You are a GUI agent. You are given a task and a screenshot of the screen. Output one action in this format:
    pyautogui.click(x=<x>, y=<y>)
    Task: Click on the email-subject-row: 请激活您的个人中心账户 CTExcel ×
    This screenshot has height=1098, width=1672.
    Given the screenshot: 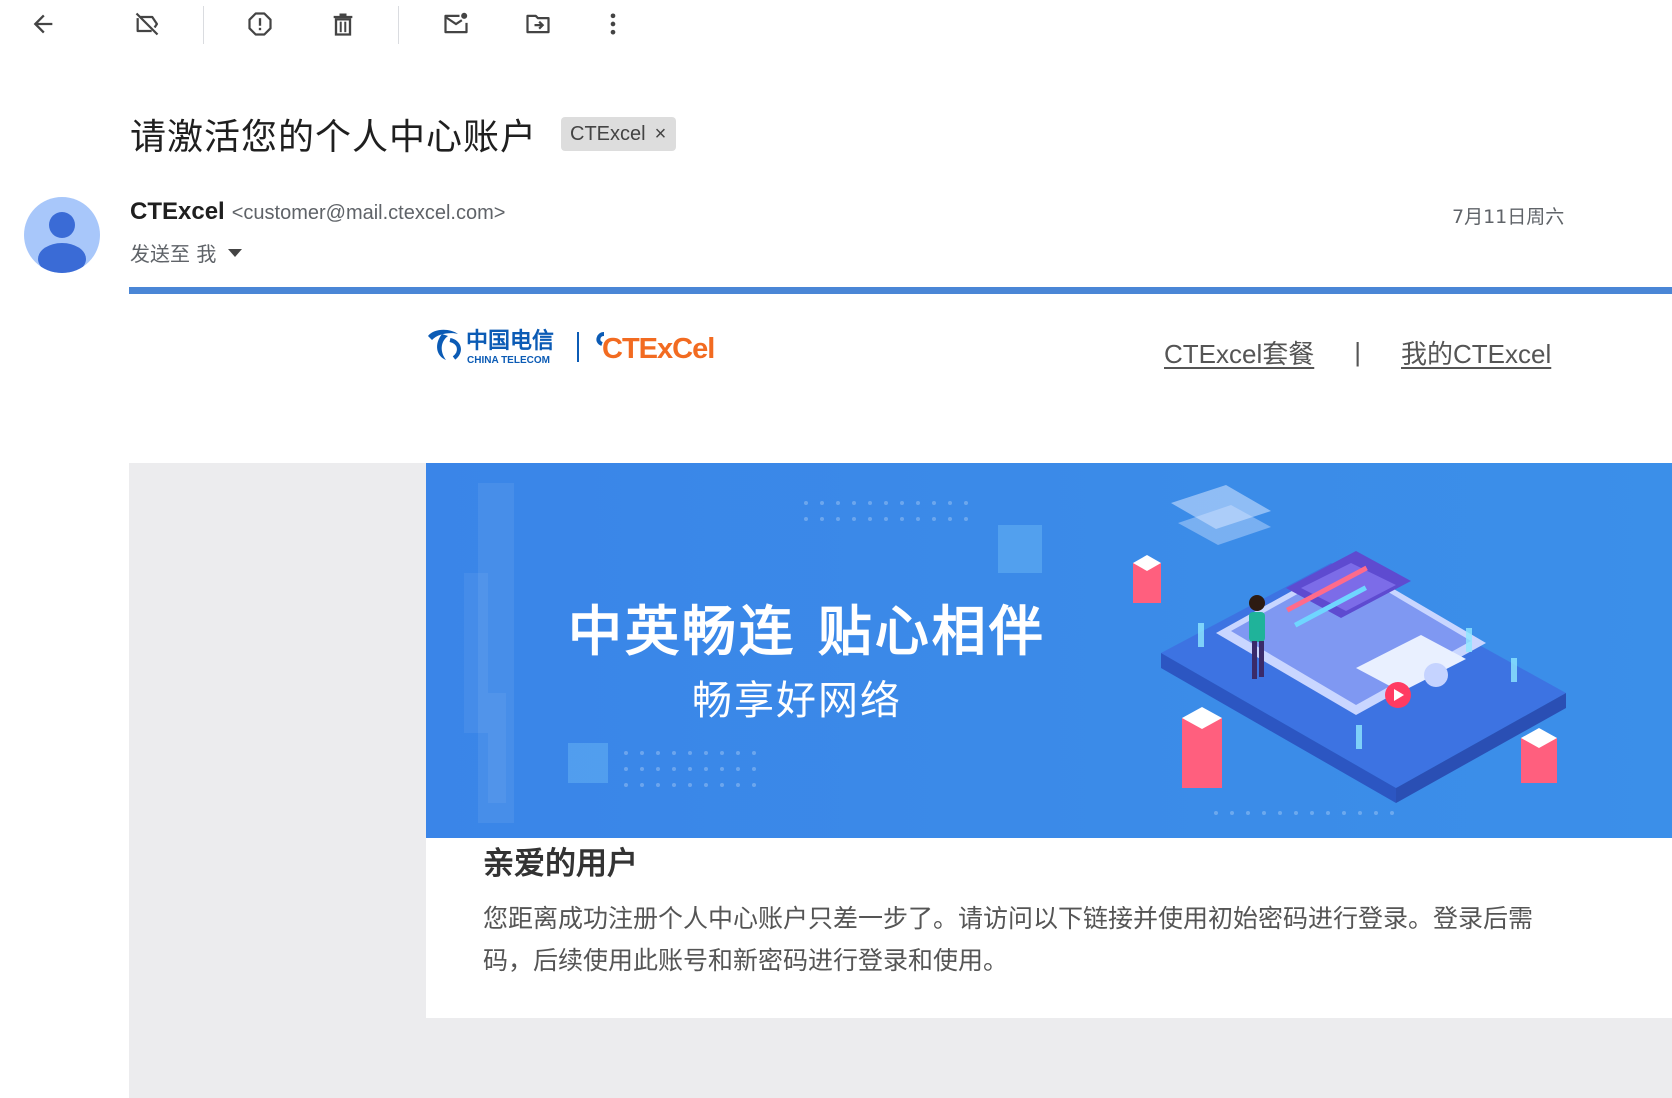 What is the action you would take?
    pyautogui.click(x=403, y=134)
    